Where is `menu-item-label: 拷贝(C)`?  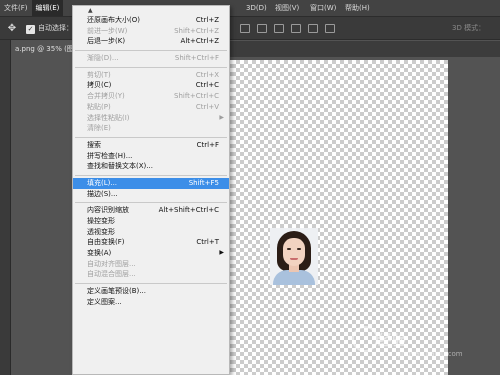 menu-item-label: 拷贝(C) is located at coordinates (99, 85).